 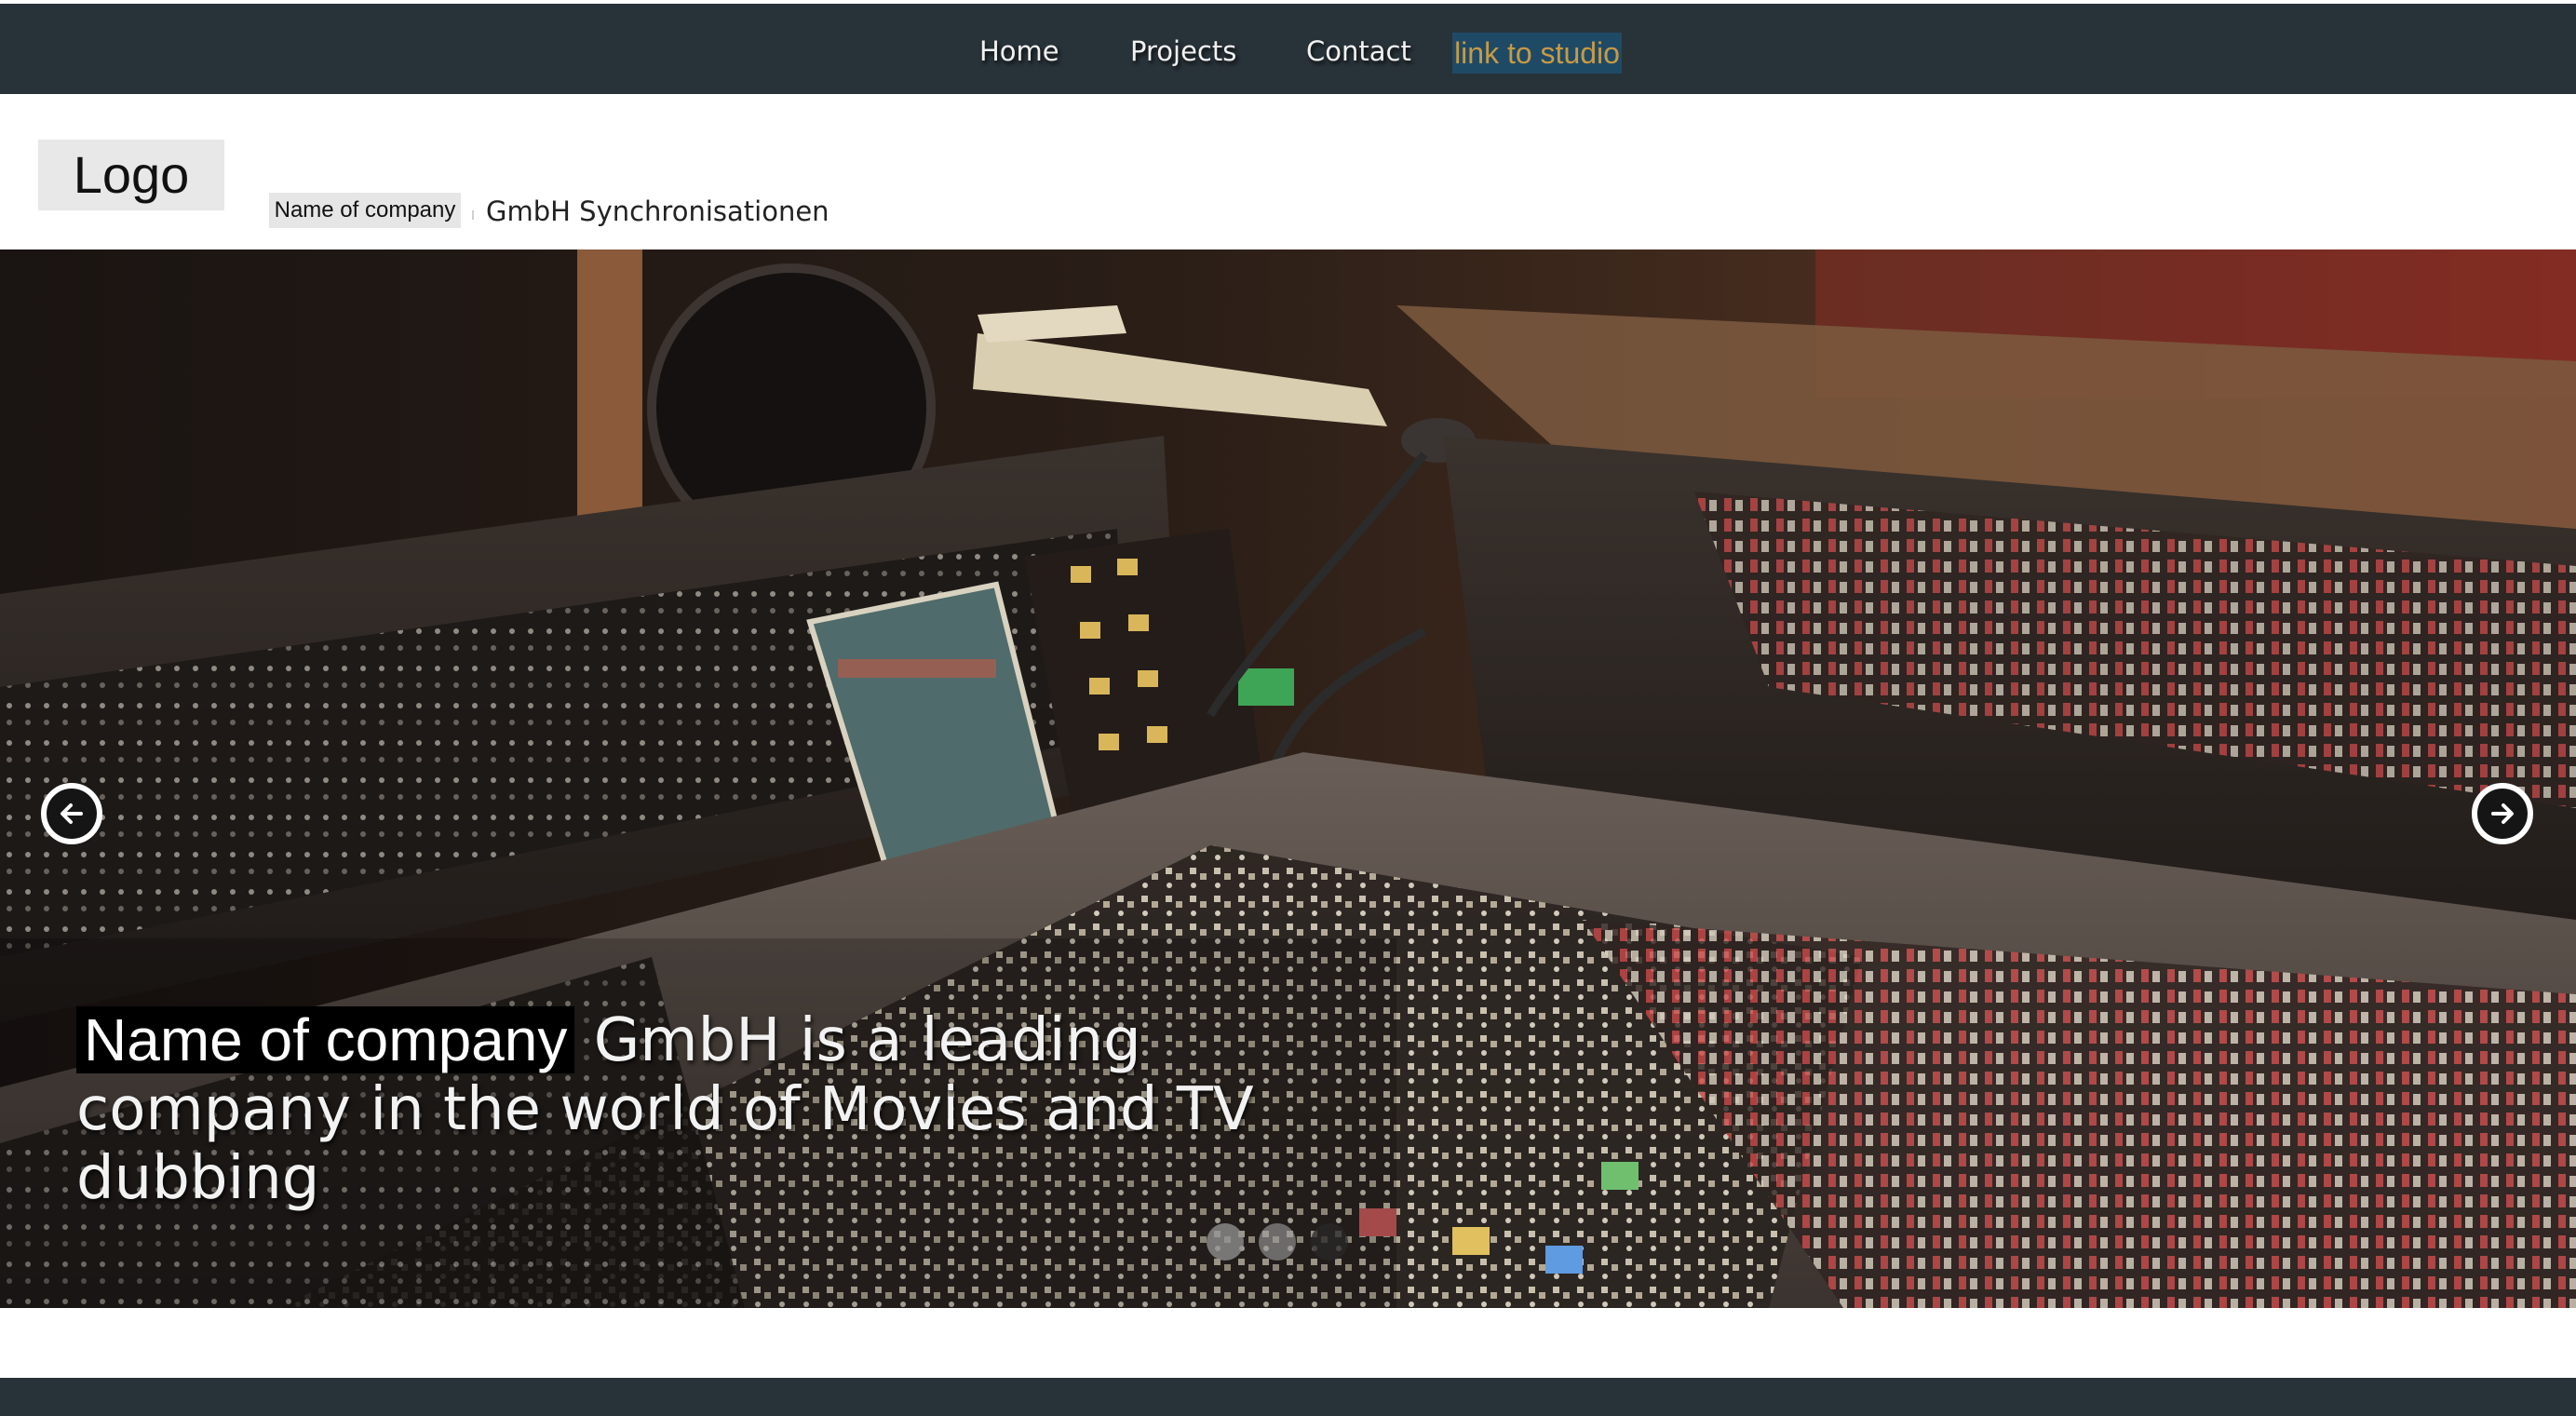 What do you see at coordinates (2502, 813) in the screenshot?
I see `arrow-right-circle-icon` at bounding box center [2502, 813].